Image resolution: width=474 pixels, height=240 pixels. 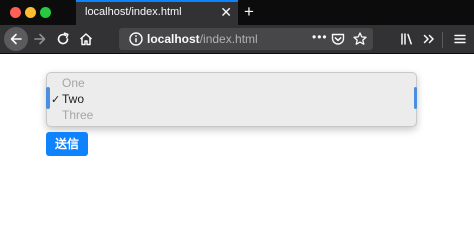 I want to click on tab-close-icon: ✕, so click(x=226, y=12).